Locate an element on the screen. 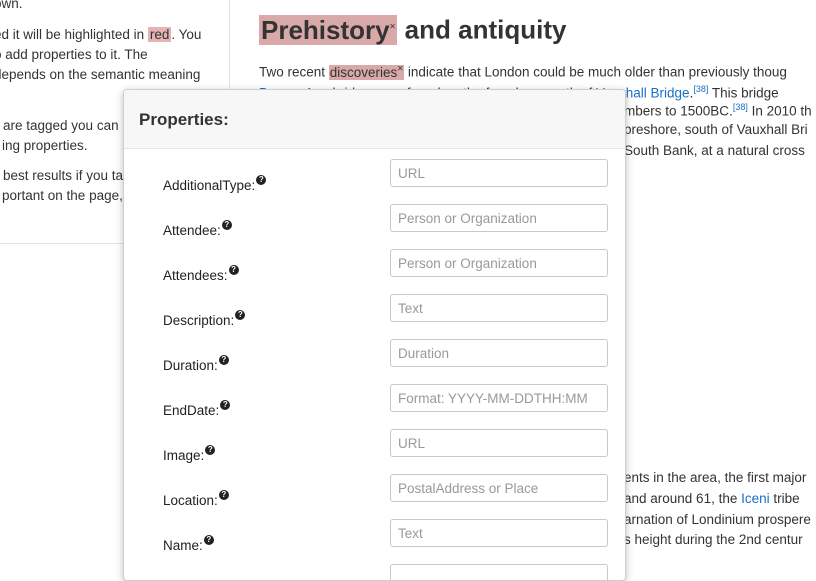  property-row-name: Name:? is located at coordinates (374, 539).